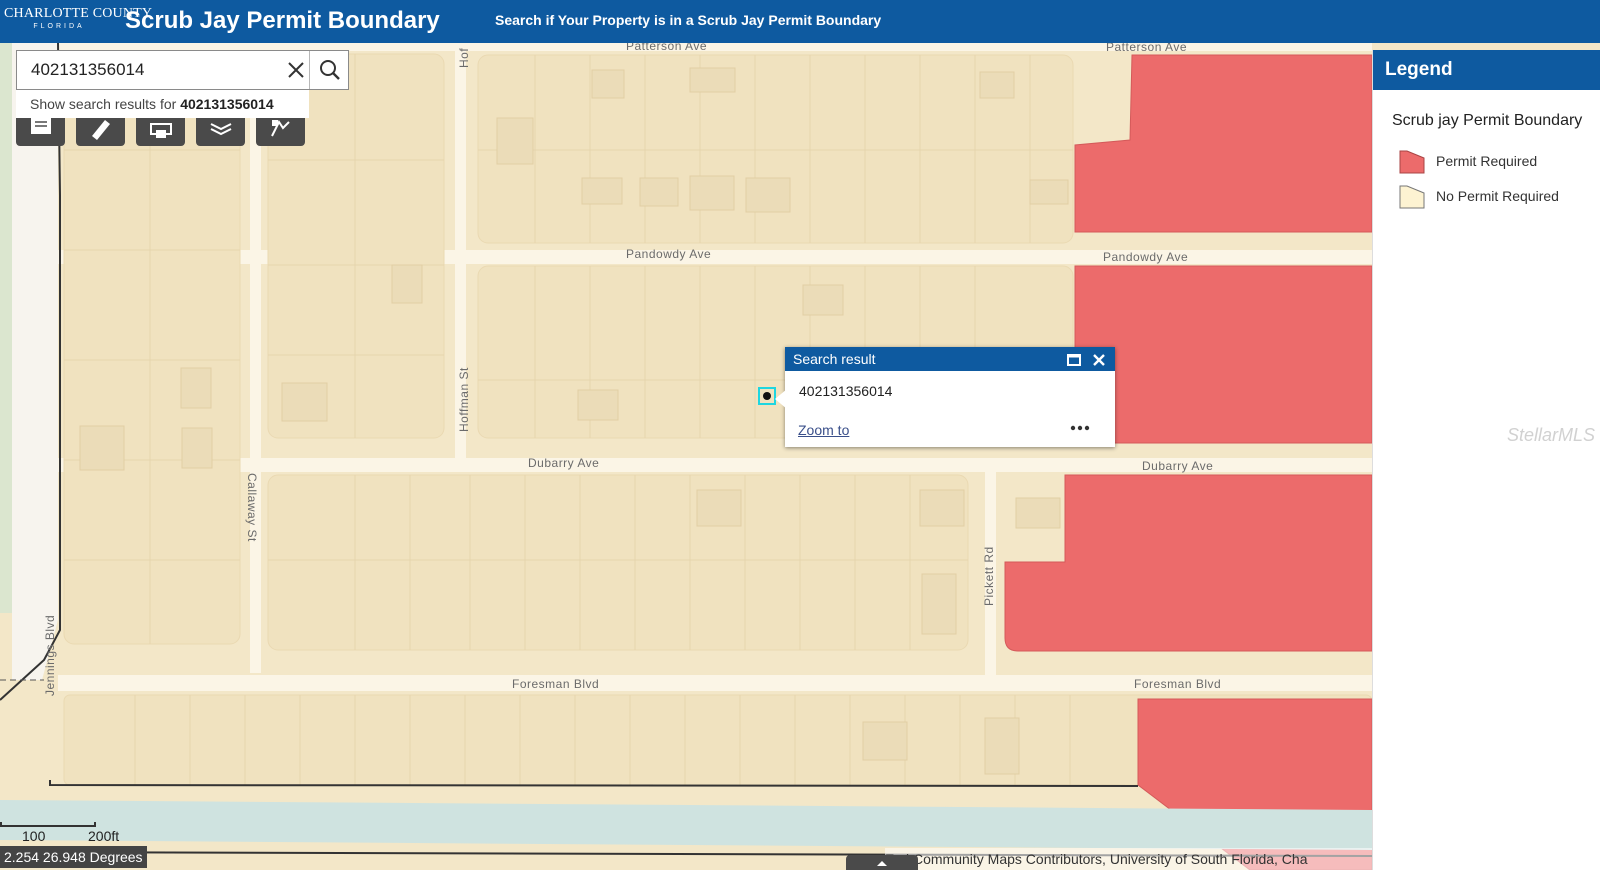 This screenshot has width=1600, height=870. What do you see at coordinates (555, 684) in the screenshot?
I see `road-label-foresman-left: Foresman Blvd` at bounding box center [555, 684].